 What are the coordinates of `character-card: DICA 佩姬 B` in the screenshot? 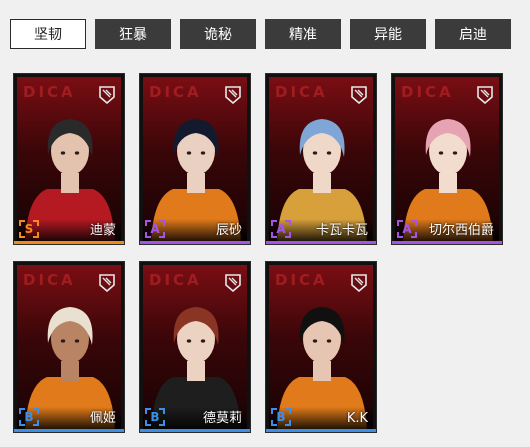 It's located at (69, 347).